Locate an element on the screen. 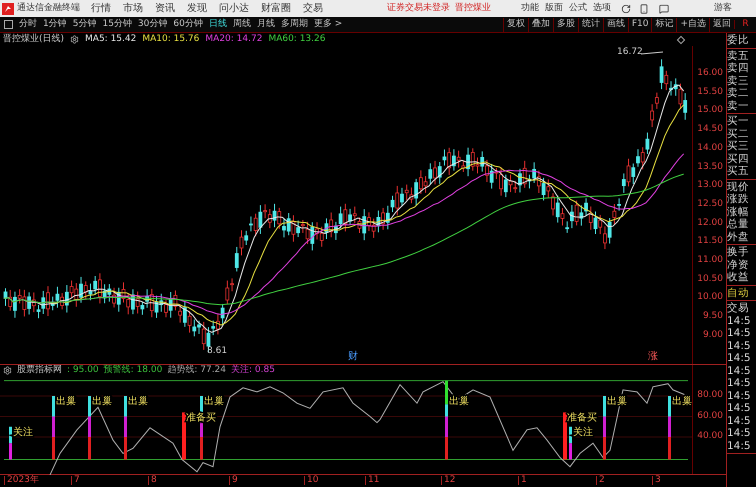  toolbar-button: 叠加 is located at coordinates (540, 25).